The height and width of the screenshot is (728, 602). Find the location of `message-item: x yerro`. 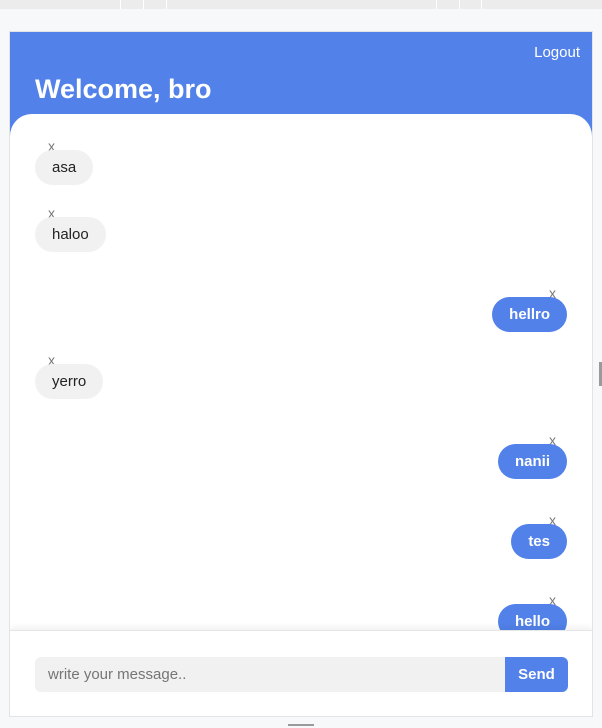

message-item: x yerro is located at coordinates (75, 376).